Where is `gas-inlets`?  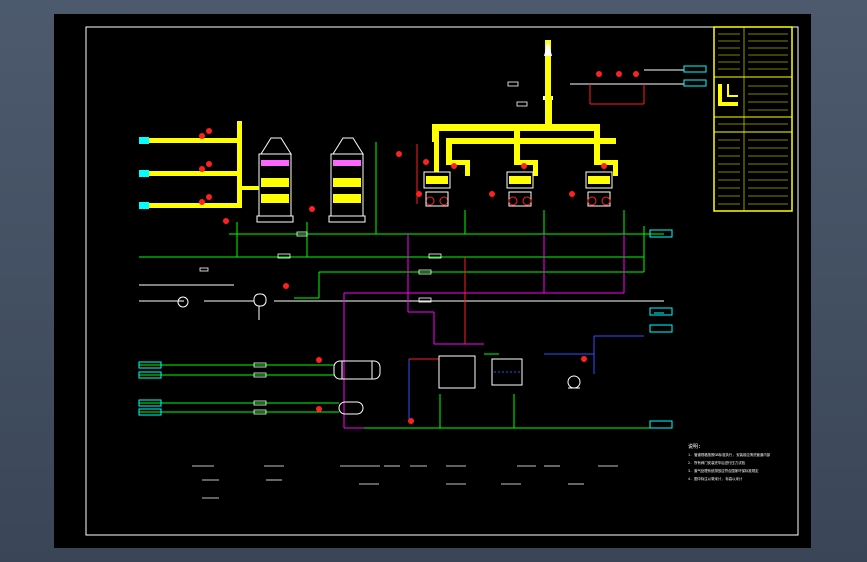 gas-inlets is located at coordinates (199, 165).